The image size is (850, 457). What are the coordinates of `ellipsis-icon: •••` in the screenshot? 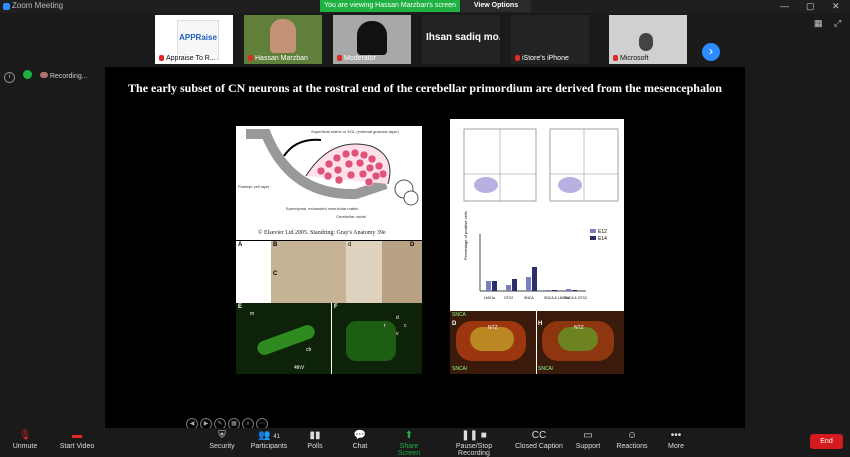 It's located at (676, 435).